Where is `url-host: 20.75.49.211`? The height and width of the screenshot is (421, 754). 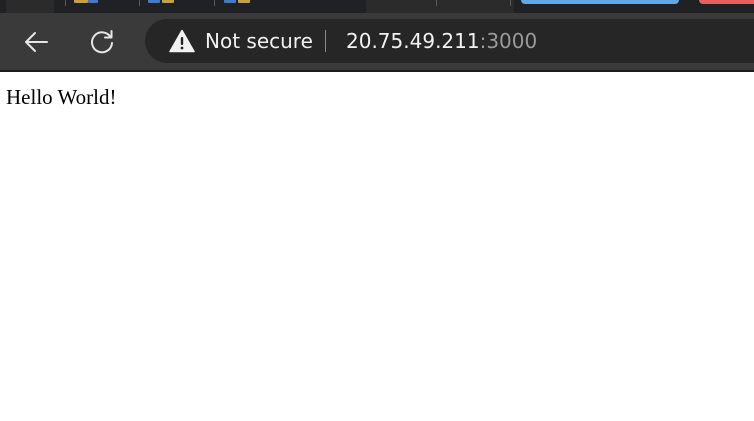 url-host: 20.75.49.211 is located at coordinates (413, 41).